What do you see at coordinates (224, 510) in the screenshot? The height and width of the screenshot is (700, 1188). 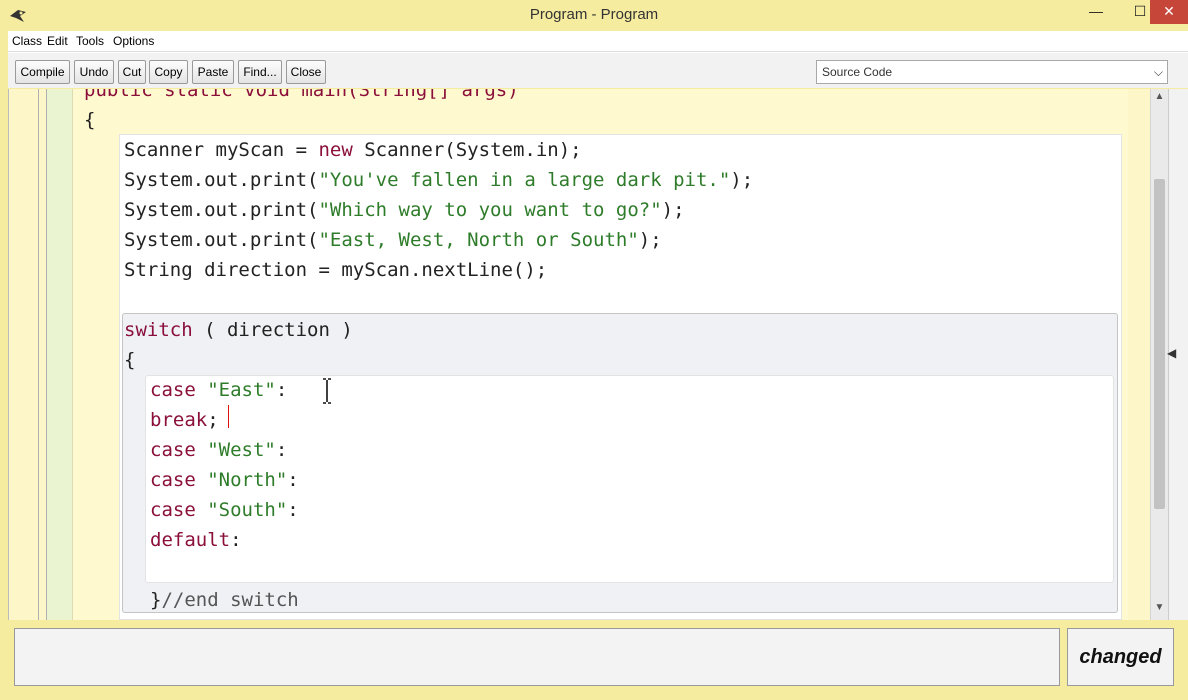 I see `code-line-case-south: case "South":` at bounding box center [224, 510].